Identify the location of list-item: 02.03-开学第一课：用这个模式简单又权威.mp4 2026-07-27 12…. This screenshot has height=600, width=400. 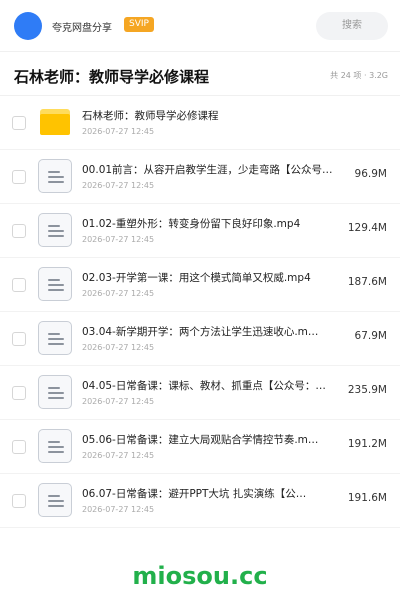
(200, 285).